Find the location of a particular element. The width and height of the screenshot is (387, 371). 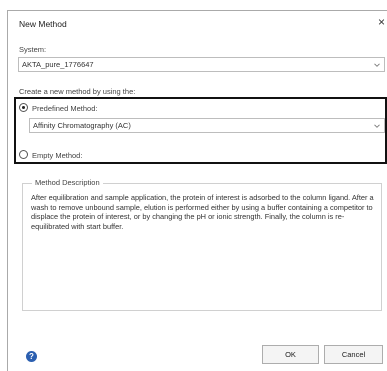

ok-button: OK is located at coordinates (290, 354).